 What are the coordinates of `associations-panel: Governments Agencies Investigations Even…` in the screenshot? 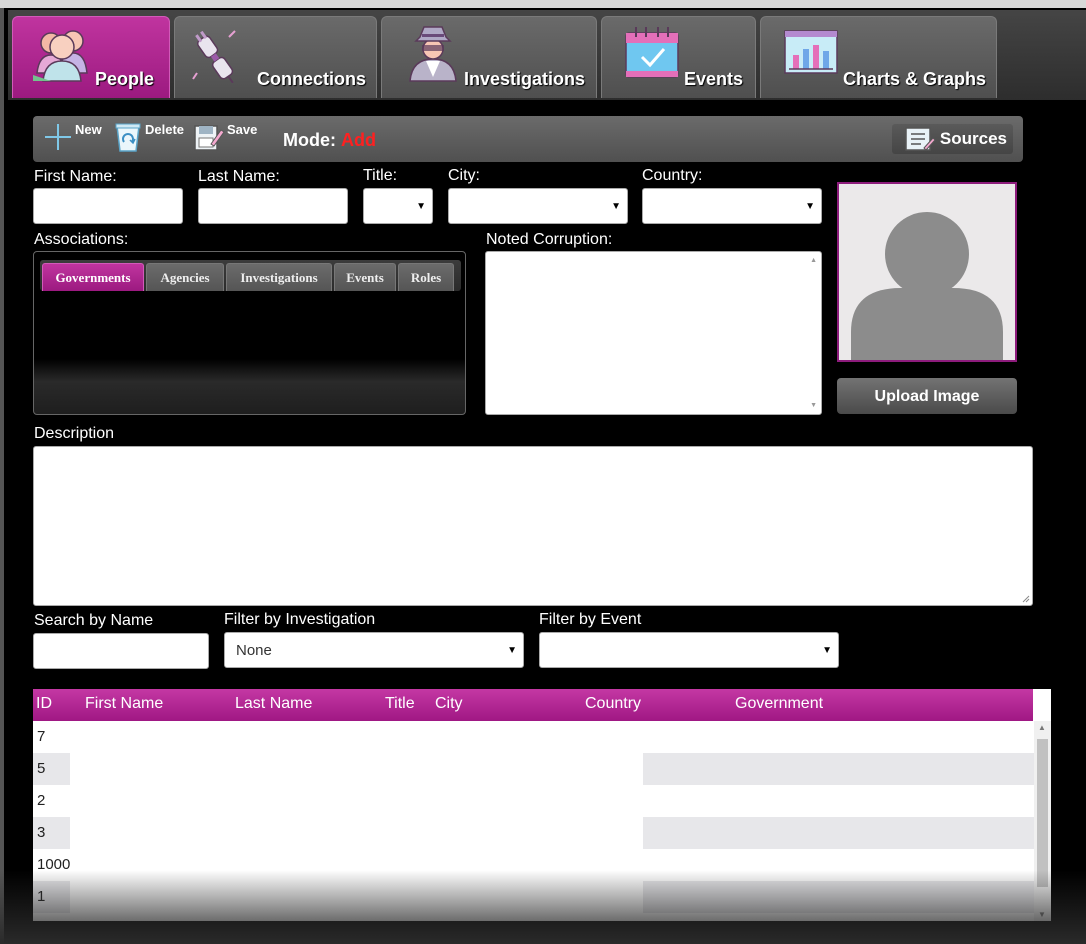 It's located at (249, 333).